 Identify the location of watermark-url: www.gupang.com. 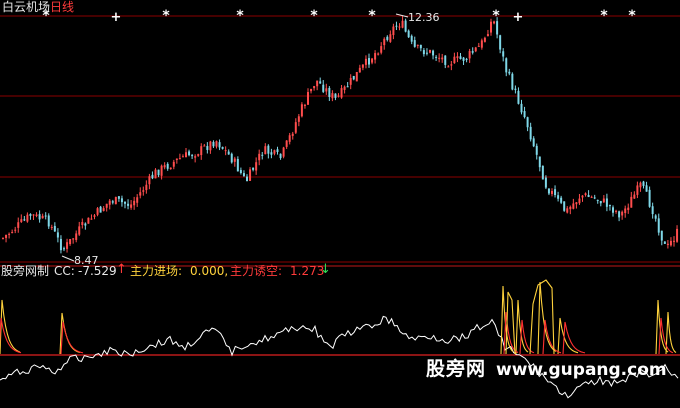
(581, 370).